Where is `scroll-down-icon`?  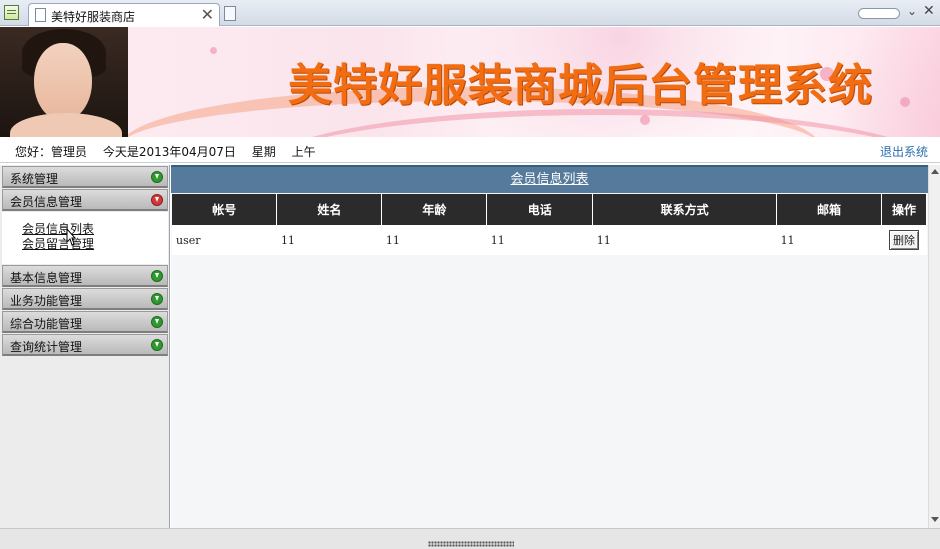
scroll-down-icon is located at coordinates (935, 519).